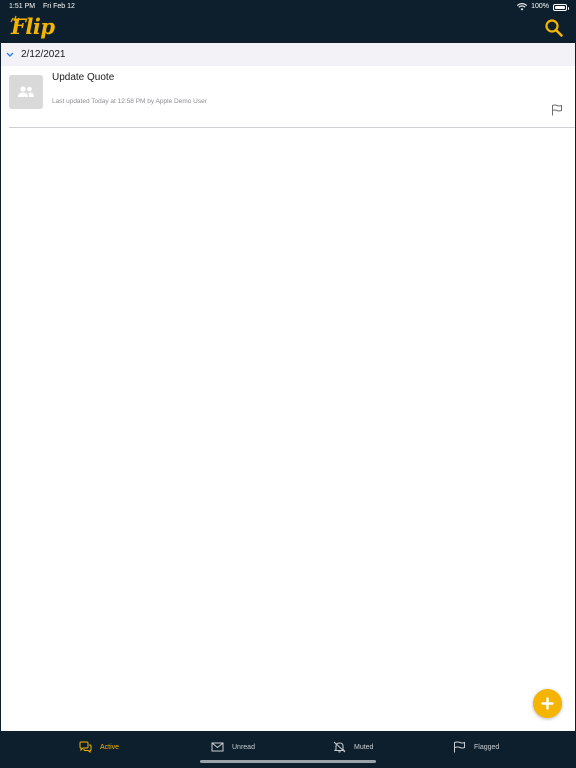 This screenshot has height=768, width=576. What do you see at coordinates (288, 761) in the screenshot?
I see `home-indicator` at bounding box center [288, 761].